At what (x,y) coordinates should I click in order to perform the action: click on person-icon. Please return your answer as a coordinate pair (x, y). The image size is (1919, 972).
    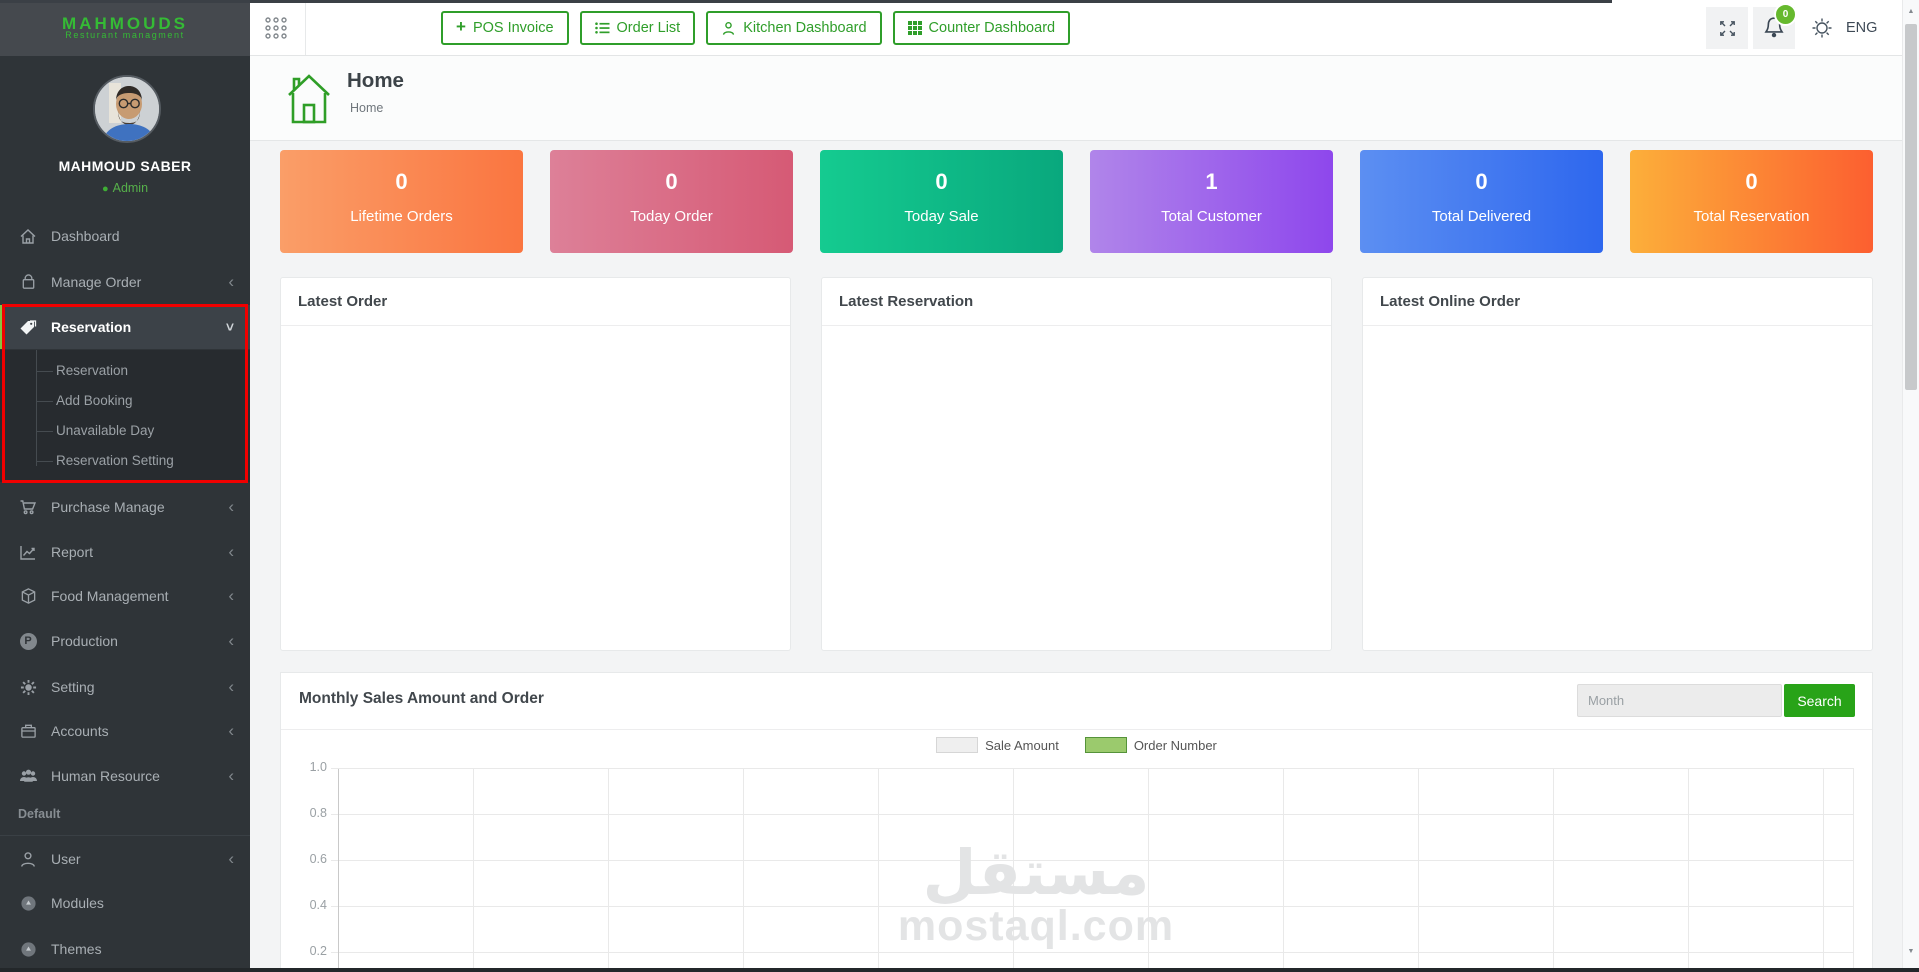
    Looking at the image, I should click on (729, 28).